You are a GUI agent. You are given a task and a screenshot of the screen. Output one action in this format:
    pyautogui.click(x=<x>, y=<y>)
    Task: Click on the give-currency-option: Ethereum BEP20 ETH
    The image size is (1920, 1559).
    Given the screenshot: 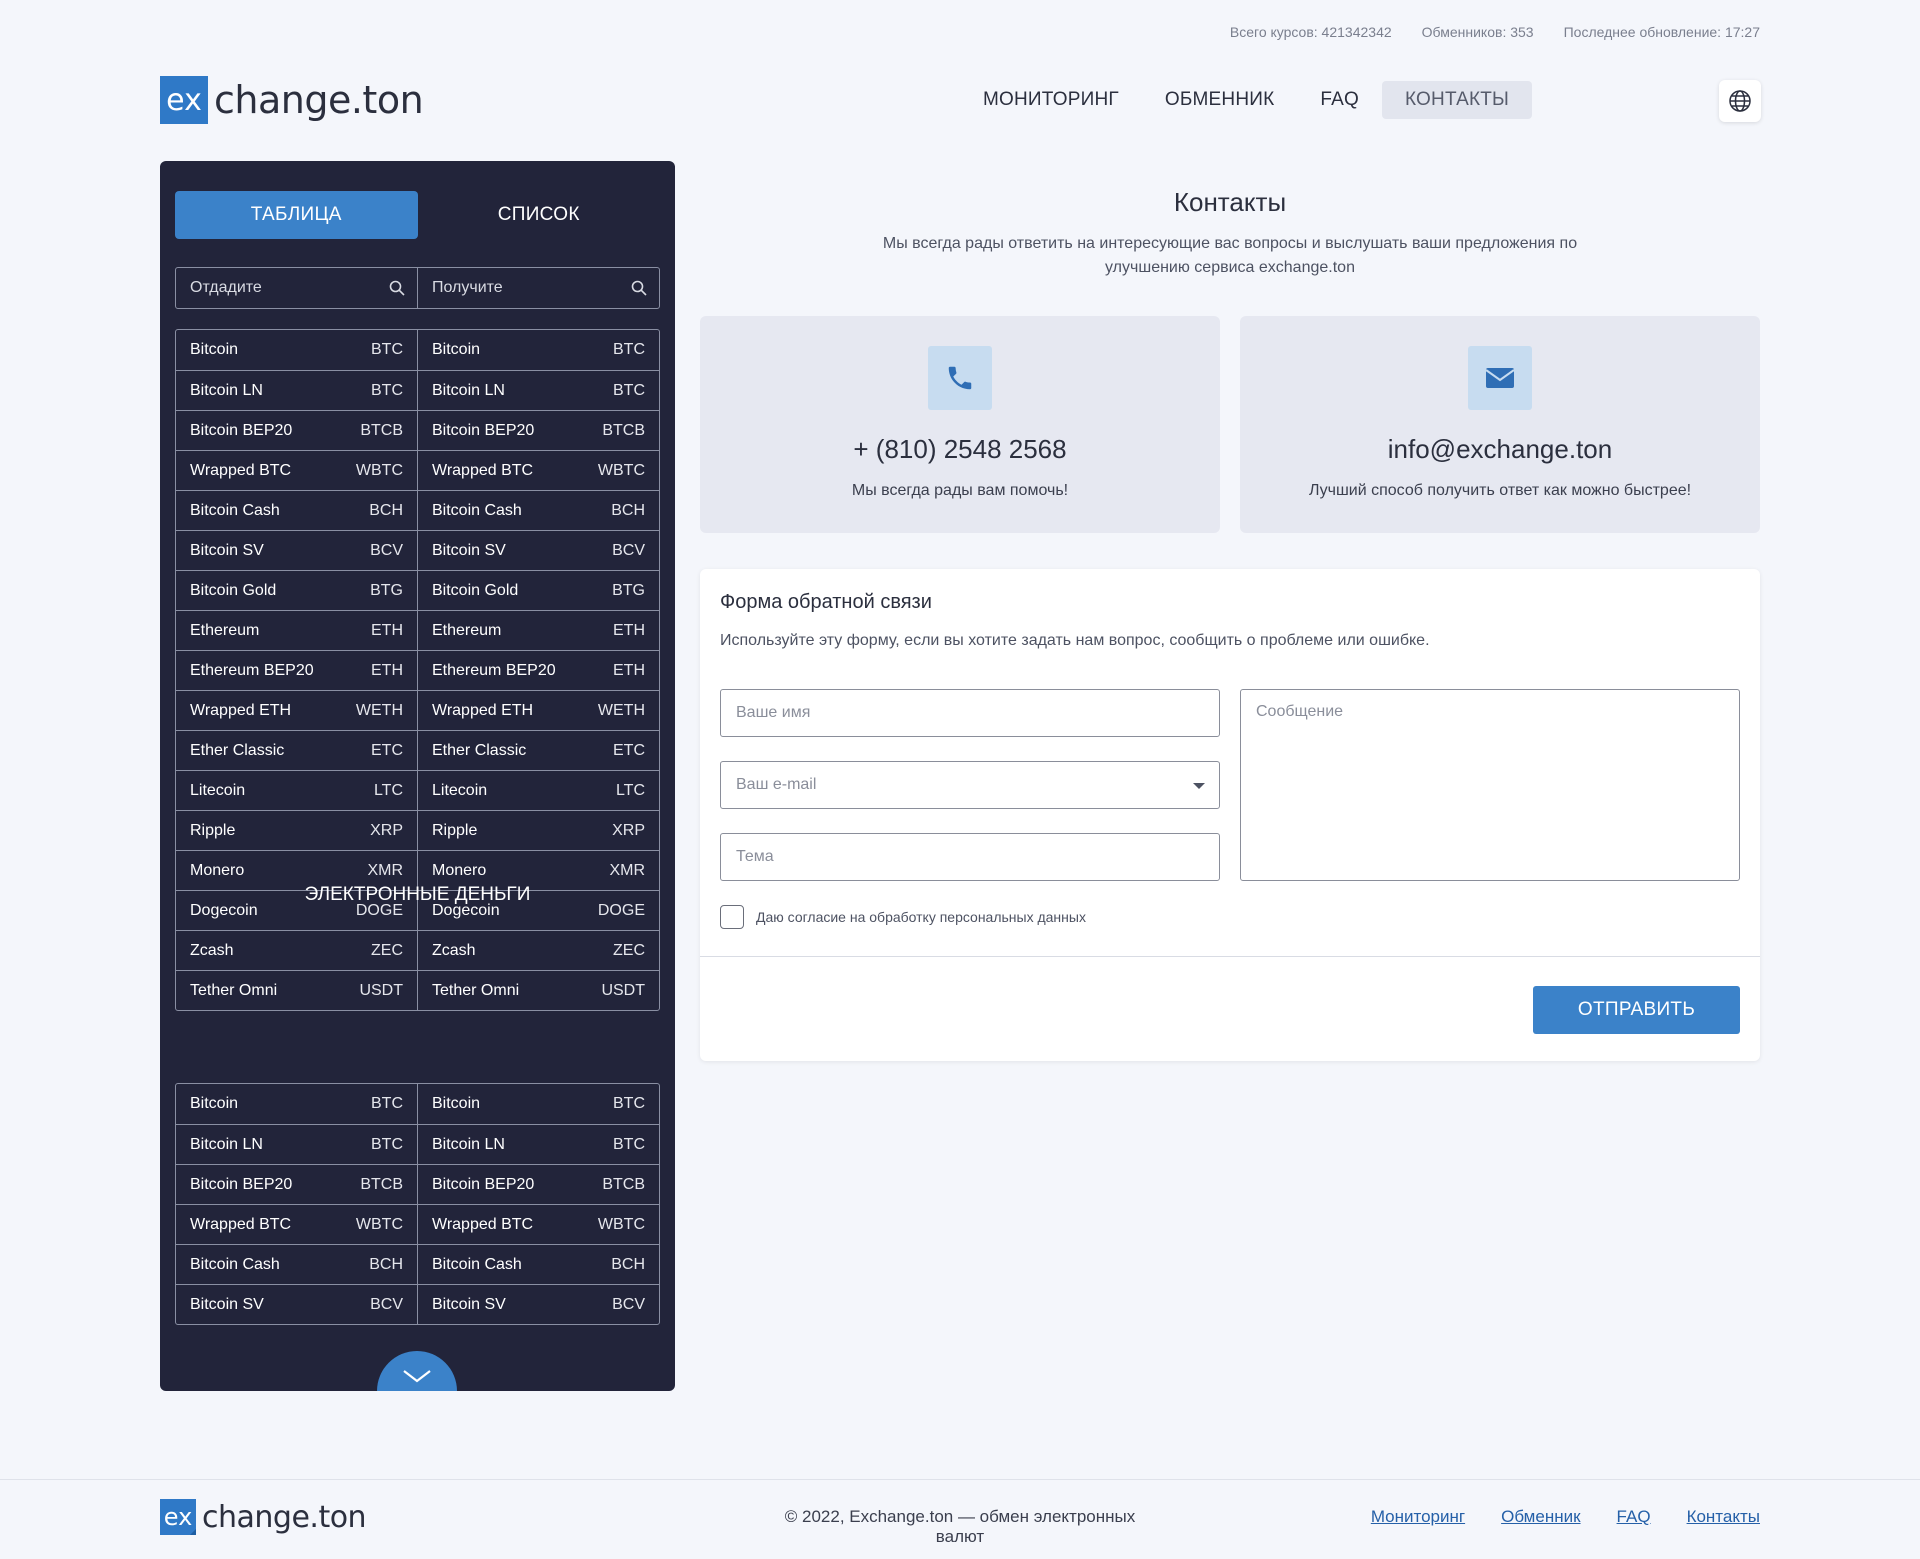 What is the action you would take?
    pyautogui.click(x=296, y=670)
    